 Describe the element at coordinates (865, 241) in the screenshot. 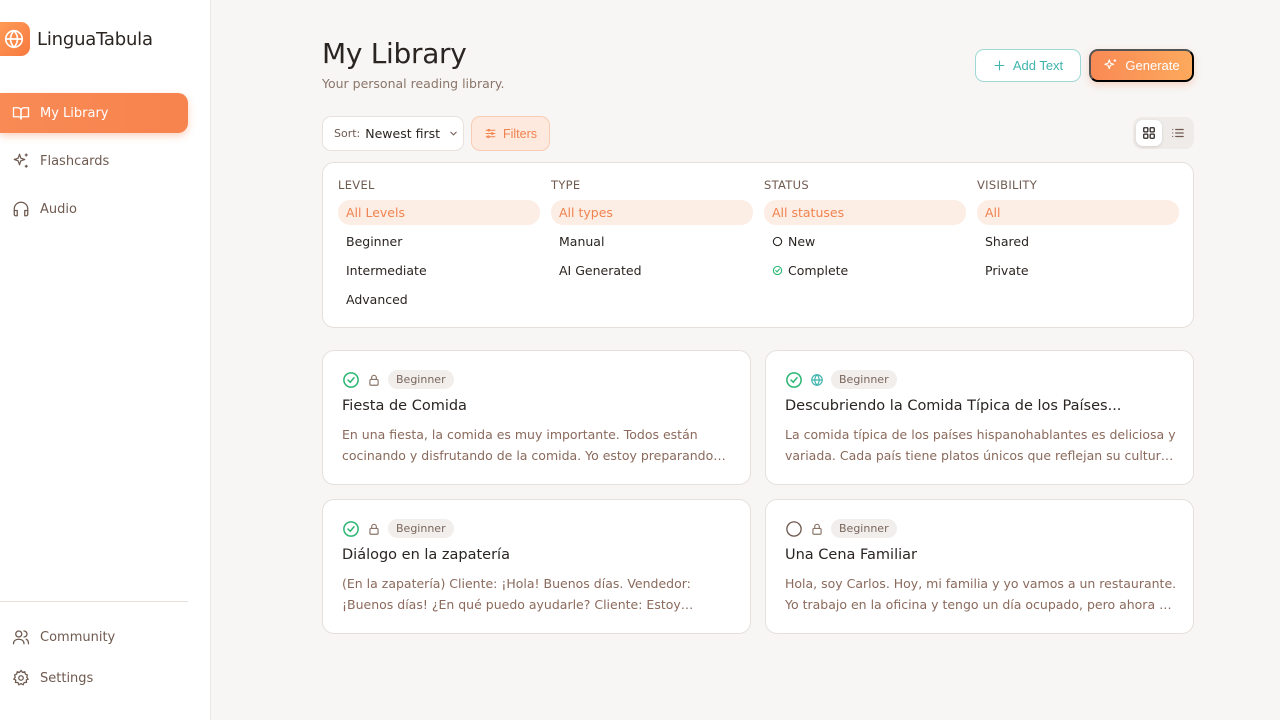

I see `filter-option-new: New` at that location.